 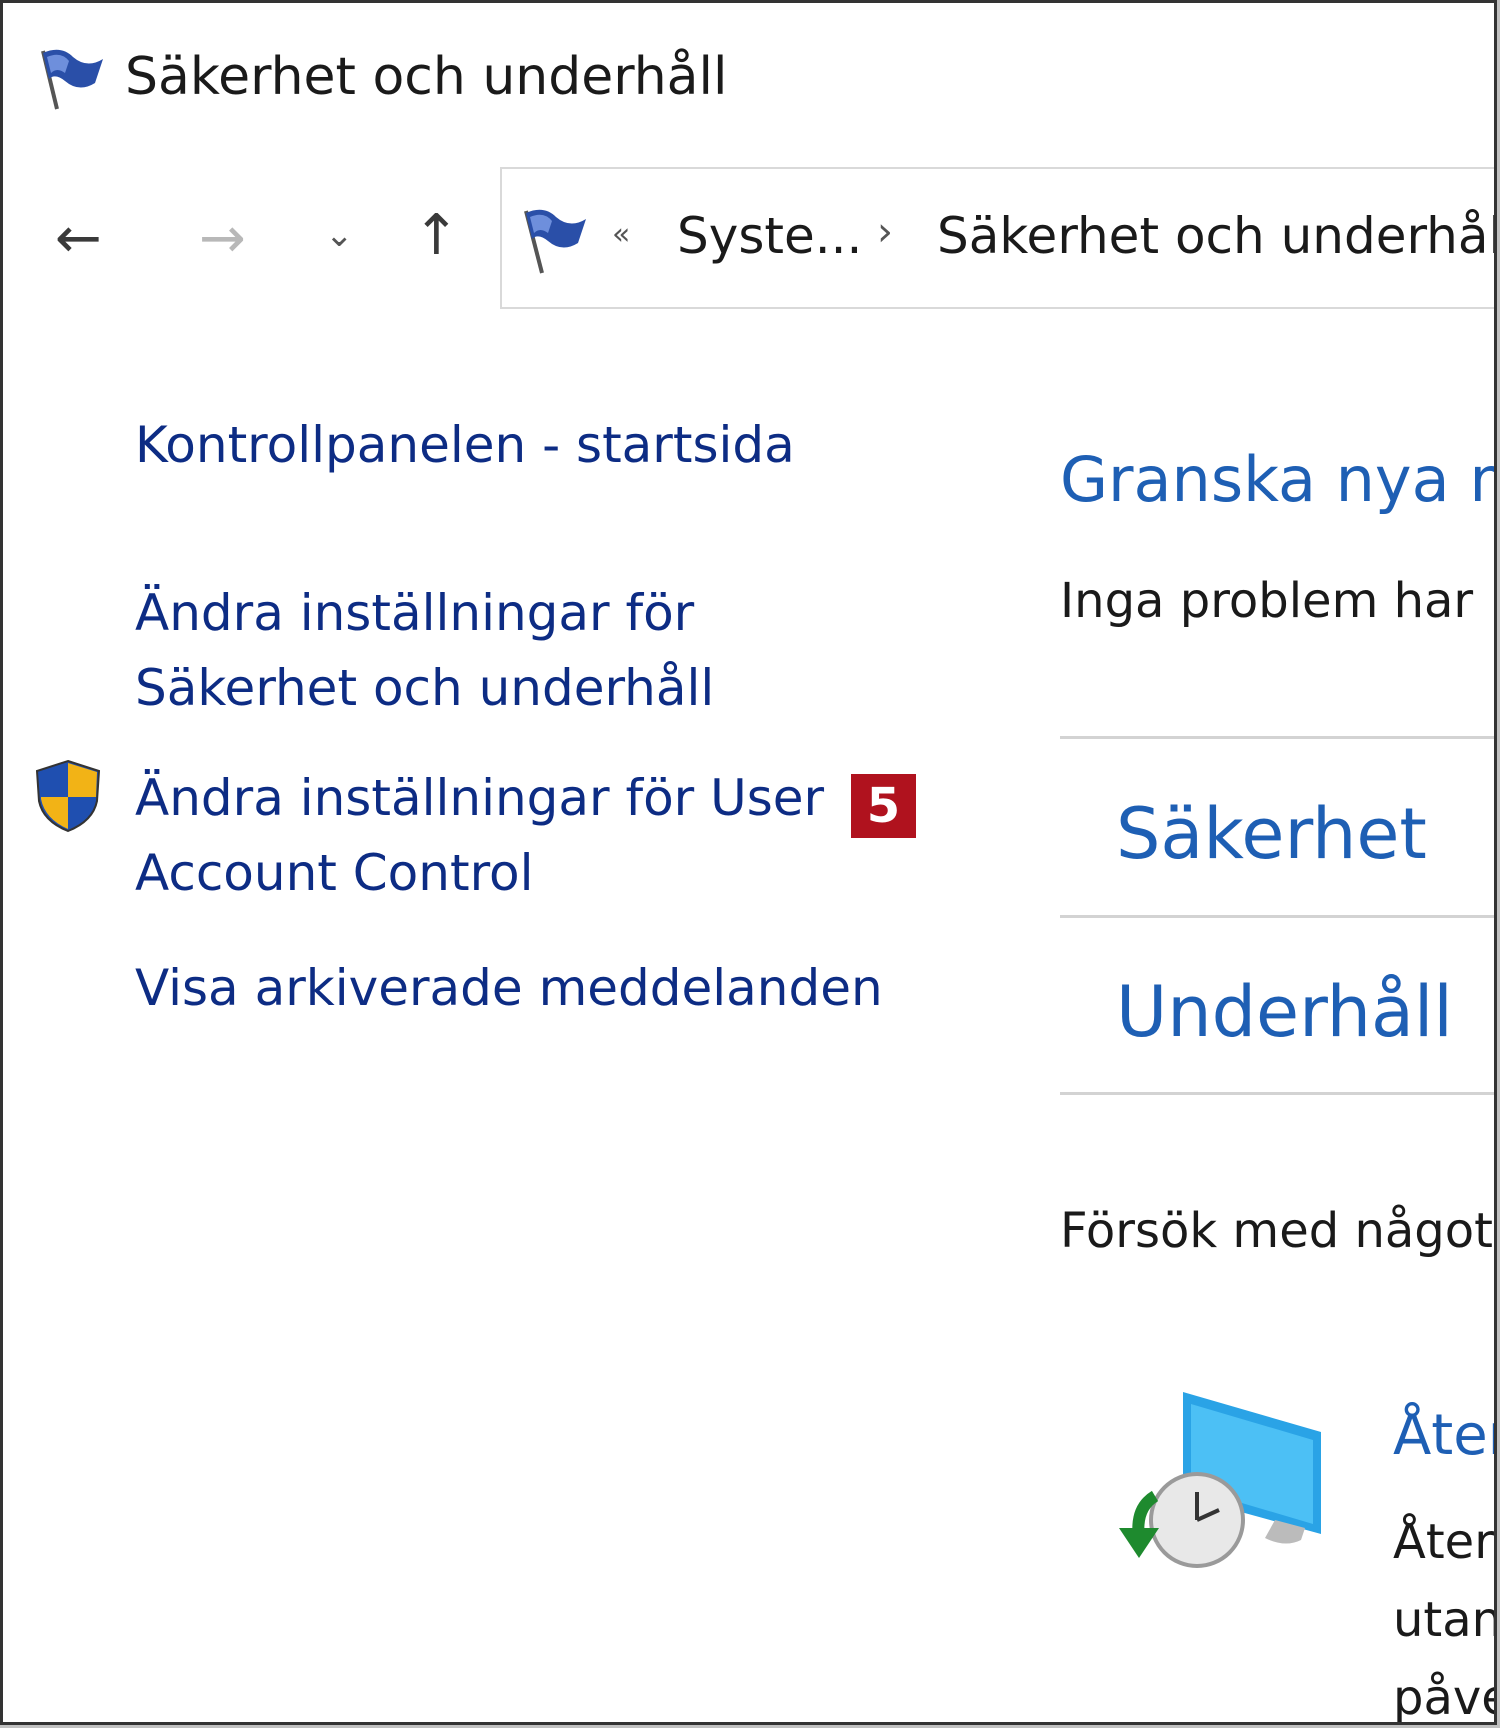 What do you see at coordinates (339, 235) in the screenshot?
I see `recent-locations-button: ⌄` at bounding box center [339, 235].